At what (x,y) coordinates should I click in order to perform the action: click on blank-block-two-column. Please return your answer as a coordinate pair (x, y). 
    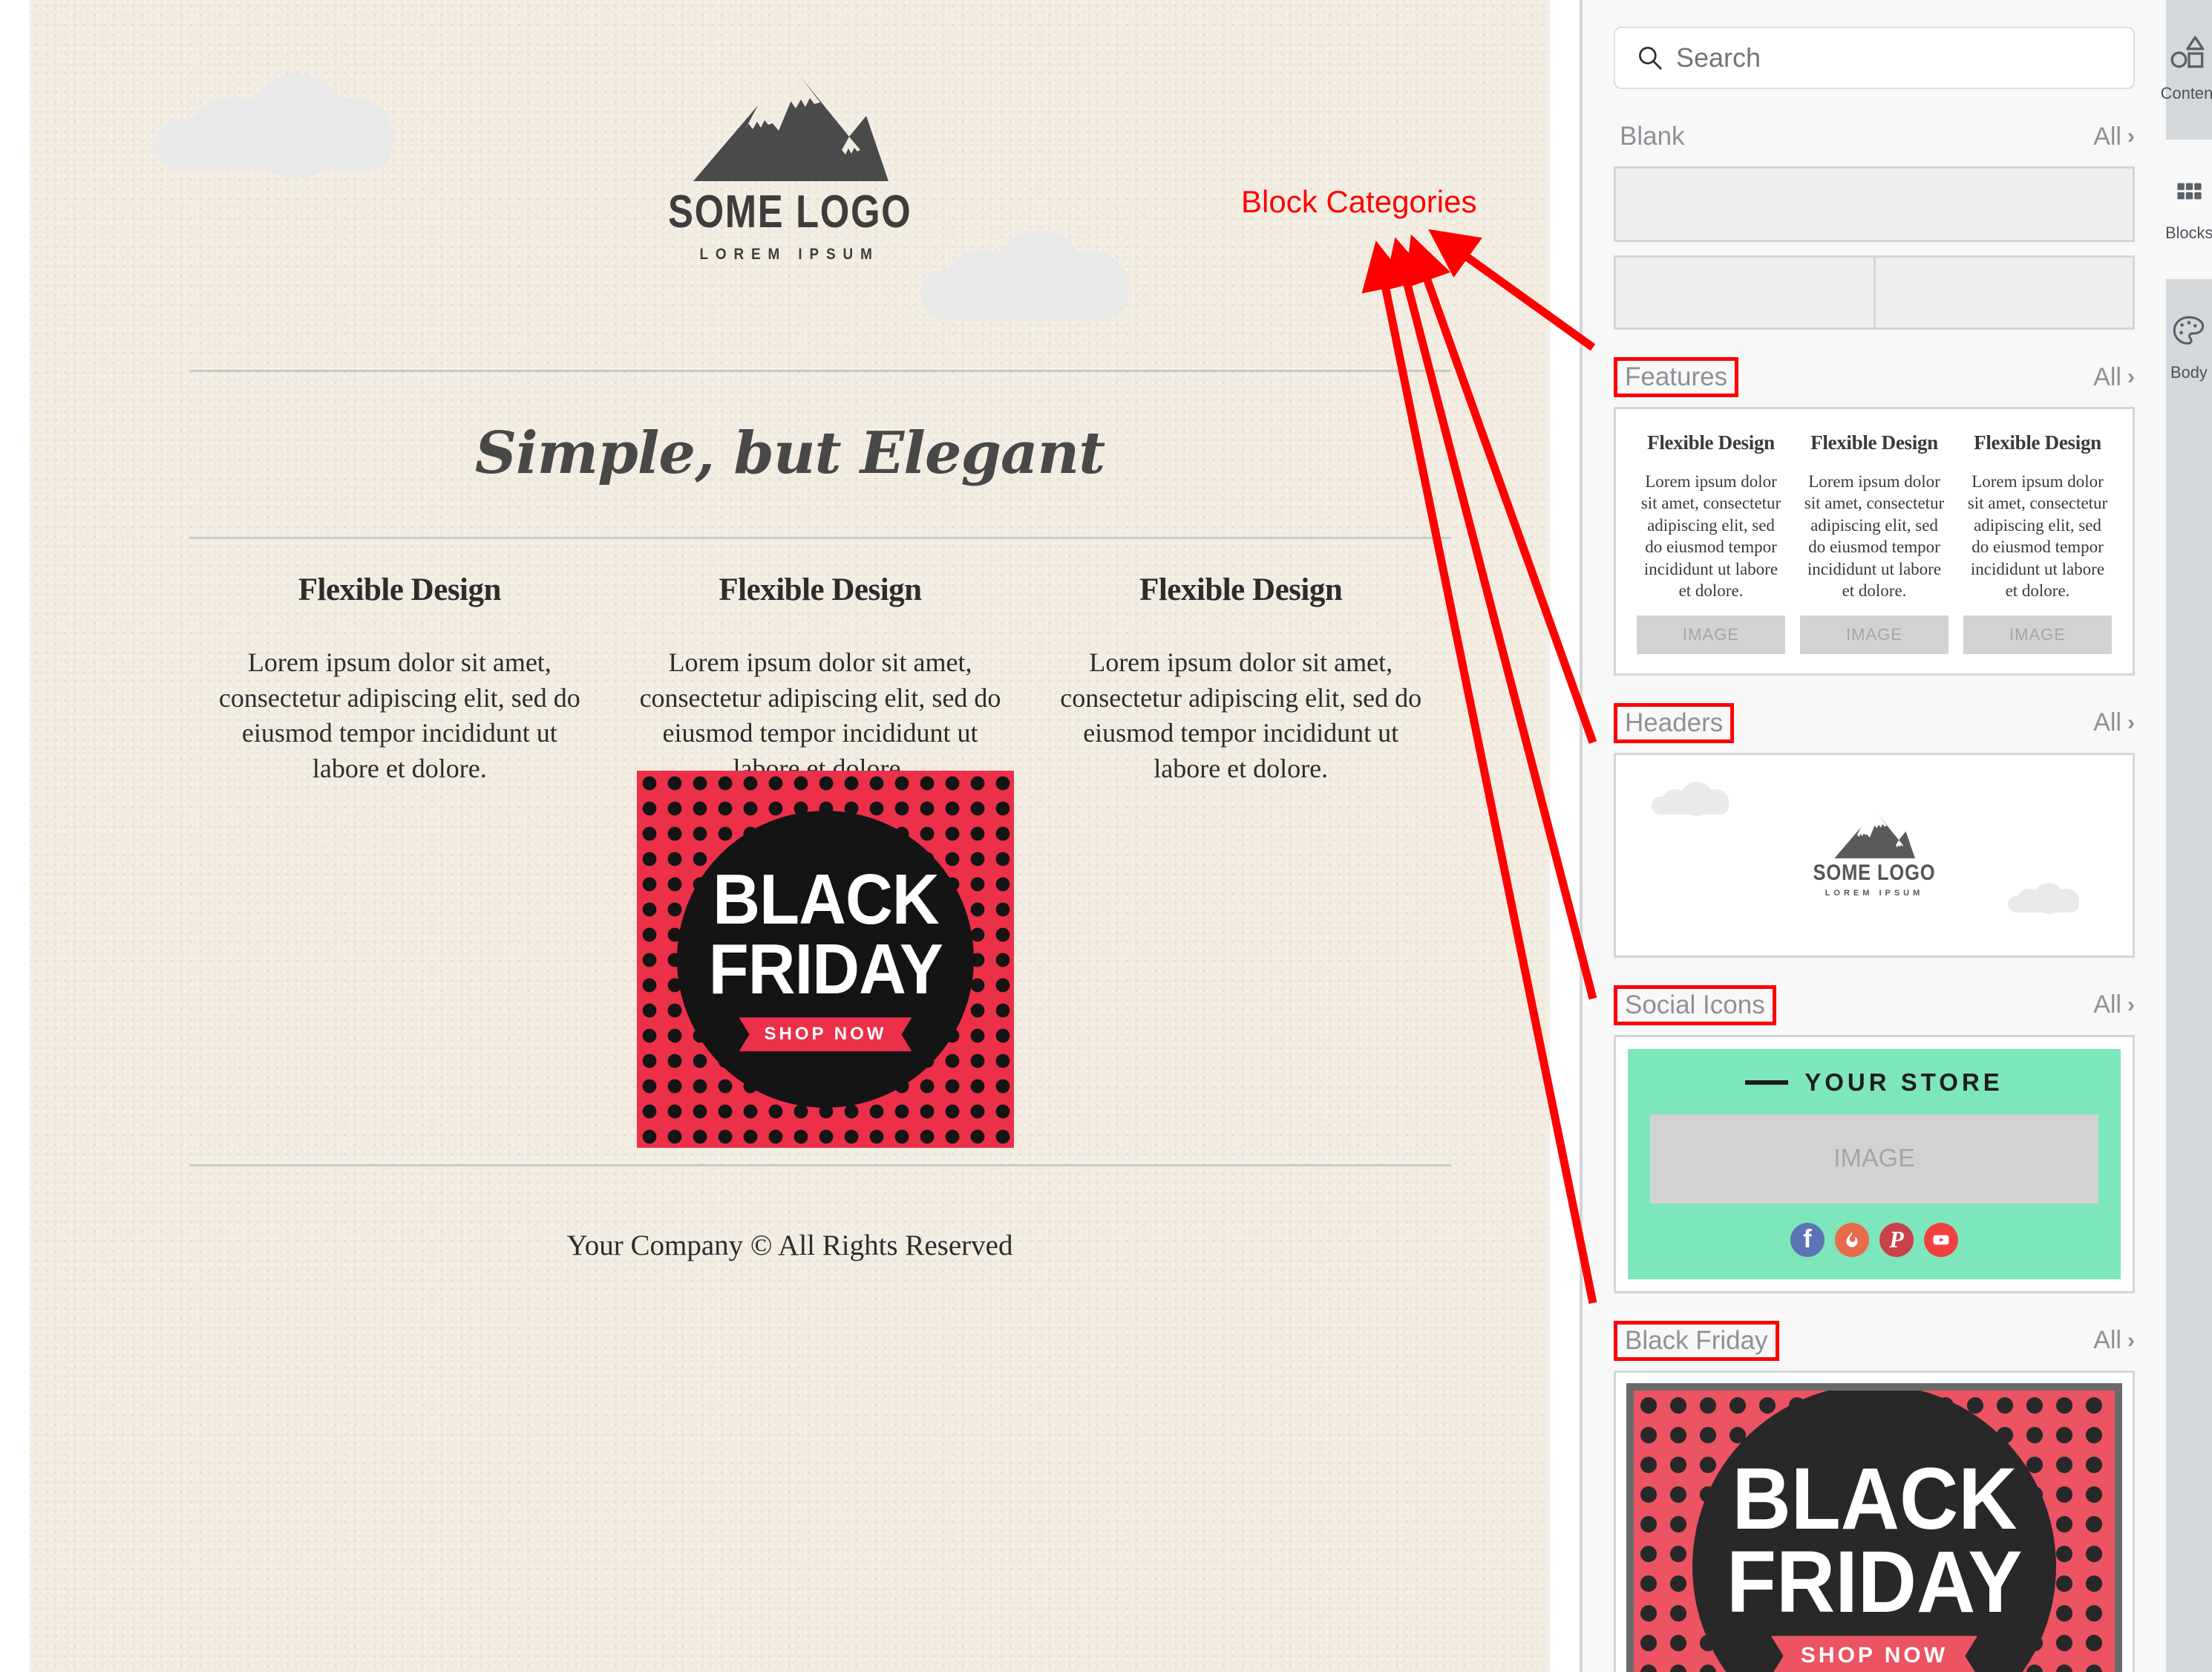
    Looking at the image, I should click on (1874, 293).